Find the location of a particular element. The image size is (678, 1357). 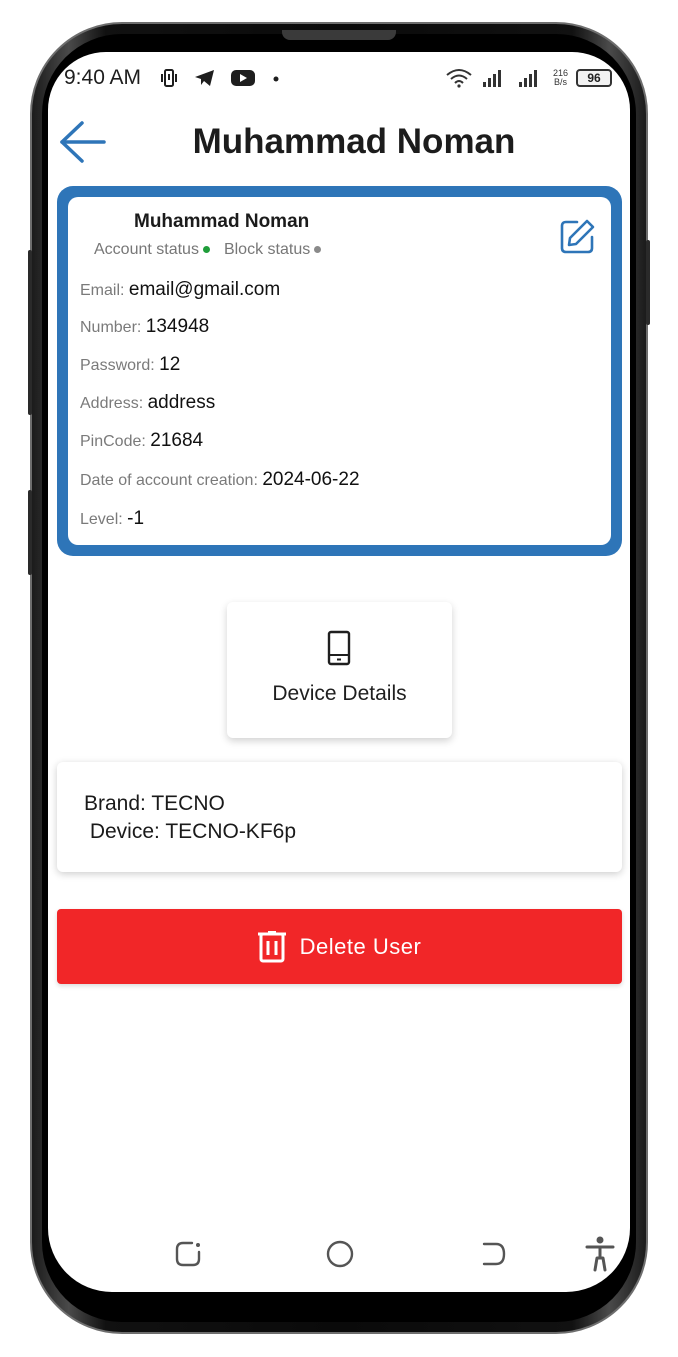

pincode-field: PinCode: 21684 is located at coordinates (141, 441).